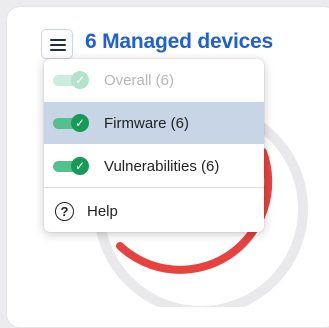 This screenshot has height=328, width=329. What do you see at coordinates (154, 187) in the screenshot?
I see `menu-divider` at bounding box center [154, 187].